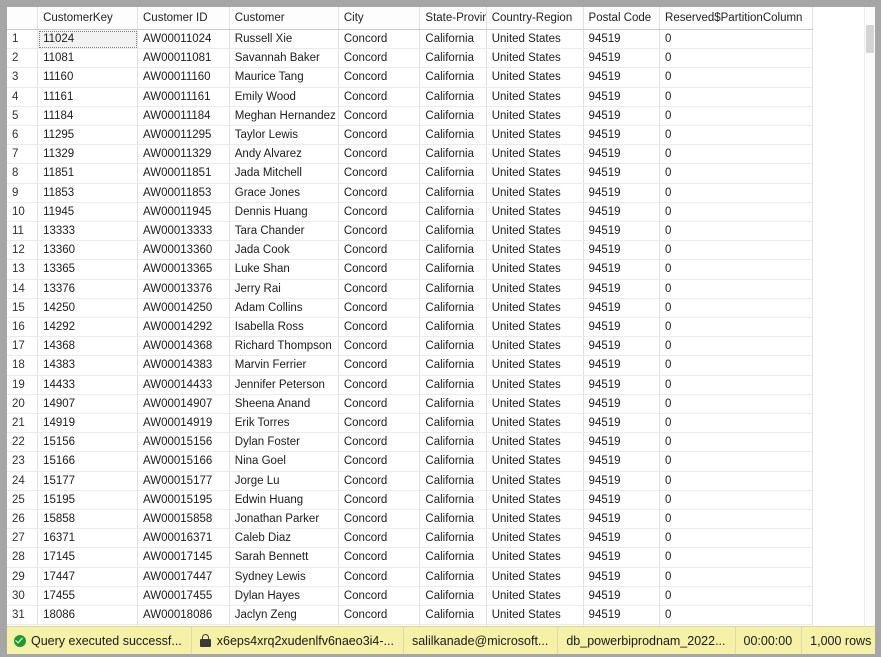 This screenshot has width=881, height=657. What do you see at coordinates (284, 442) in the screenshot?
I see `cell-customer: Dylan Foster` at bounding box center [284, 442].